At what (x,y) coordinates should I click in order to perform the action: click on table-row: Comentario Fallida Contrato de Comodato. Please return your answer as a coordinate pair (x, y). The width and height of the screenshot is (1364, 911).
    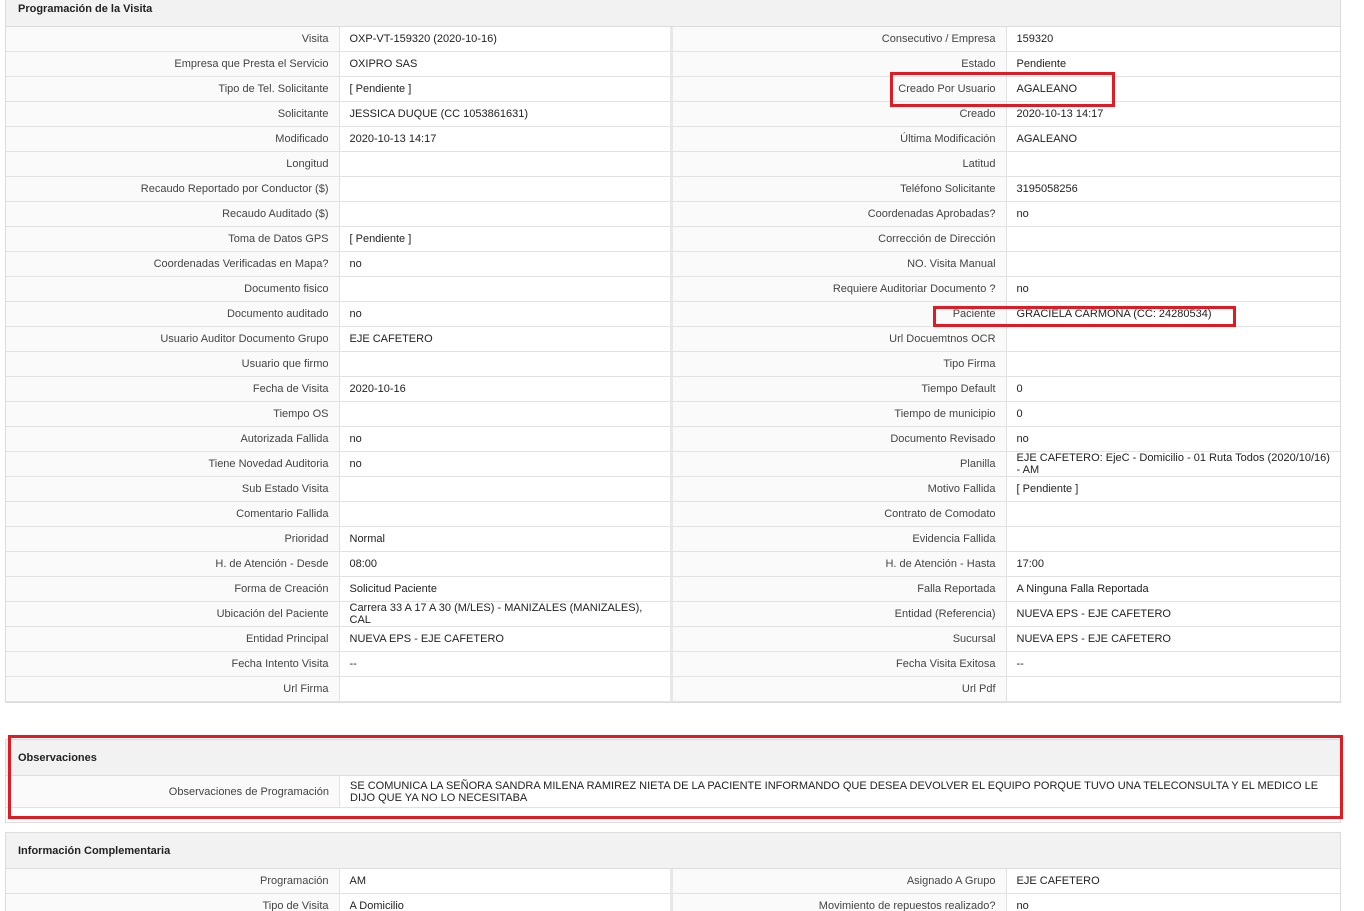
    Looking at the image, I should click on (673, 514).